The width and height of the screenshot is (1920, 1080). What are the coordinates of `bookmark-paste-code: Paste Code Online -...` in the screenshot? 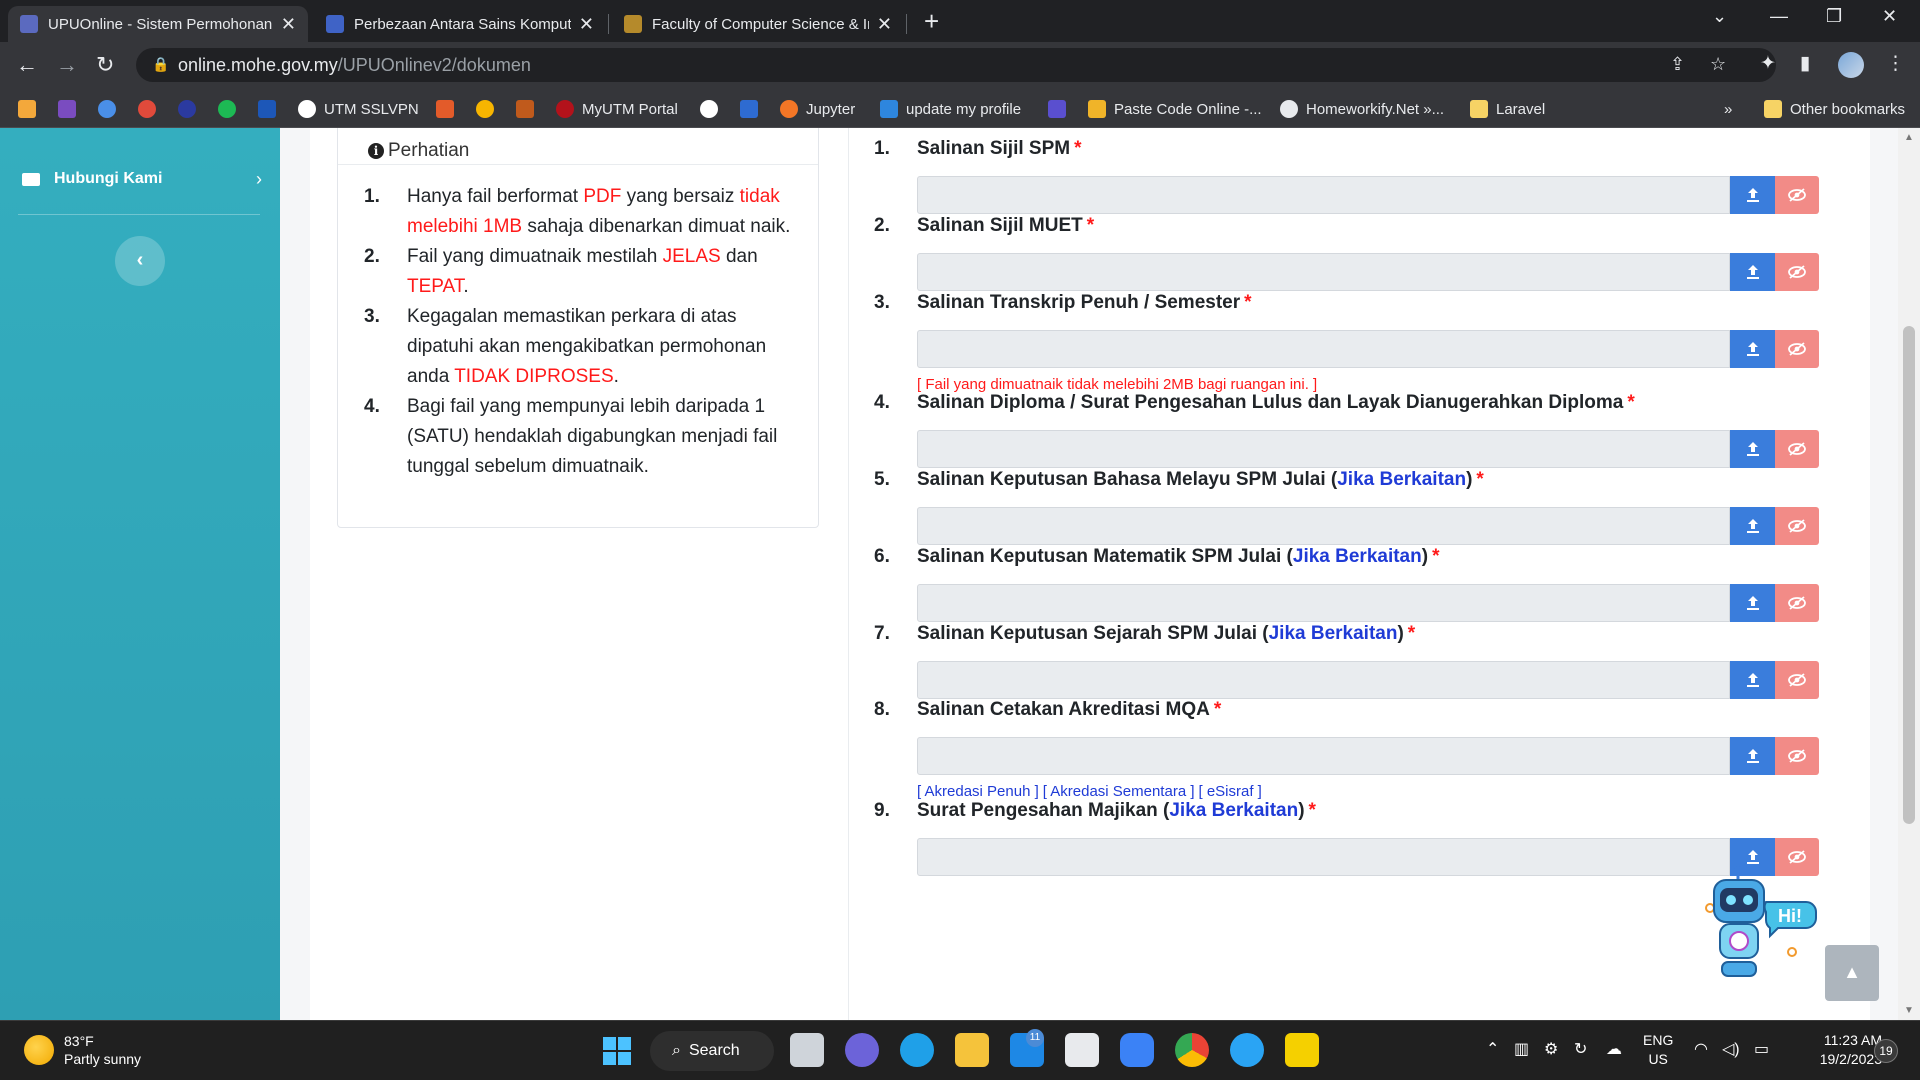 It's located at (1175, 109).